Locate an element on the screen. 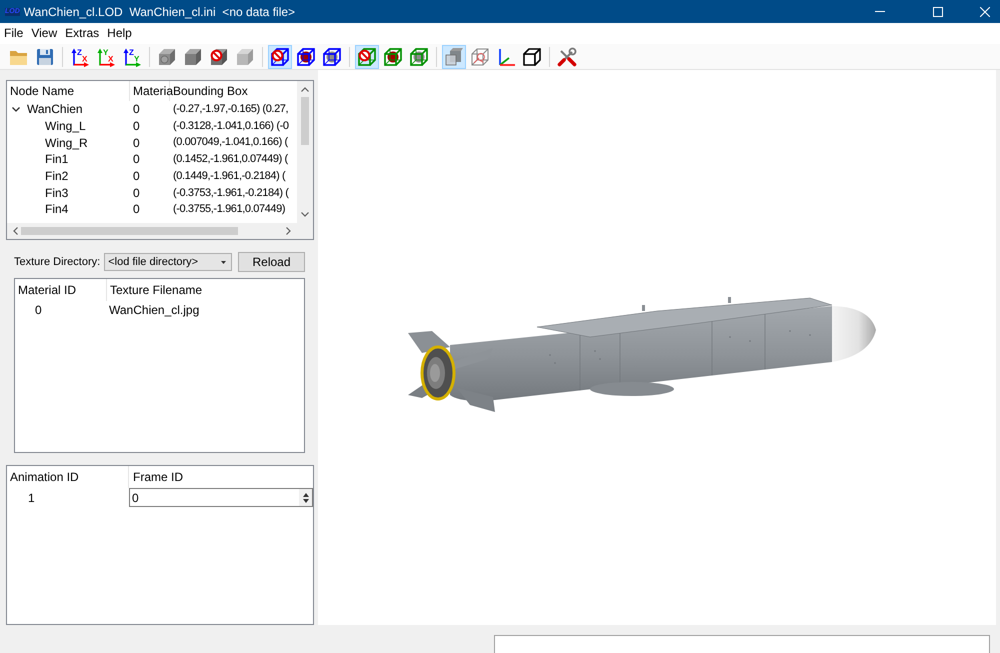 The height and width of the screenshot is (653, 1000). tree-node-label: WanChien is located at coordinates (55, 109).